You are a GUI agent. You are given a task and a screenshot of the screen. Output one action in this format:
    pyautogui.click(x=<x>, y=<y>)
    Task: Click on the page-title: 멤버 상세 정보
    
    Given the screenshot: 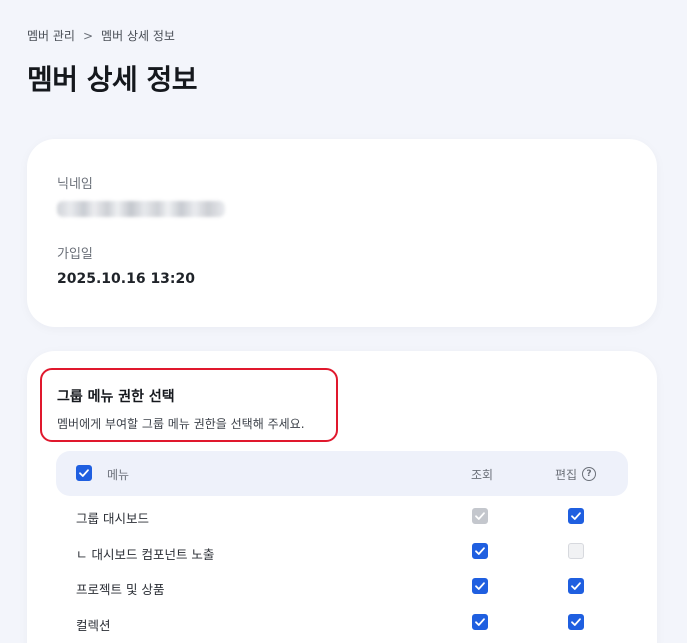 What is the action you would take?
    pyautogui.click(x=112, y=79)
    